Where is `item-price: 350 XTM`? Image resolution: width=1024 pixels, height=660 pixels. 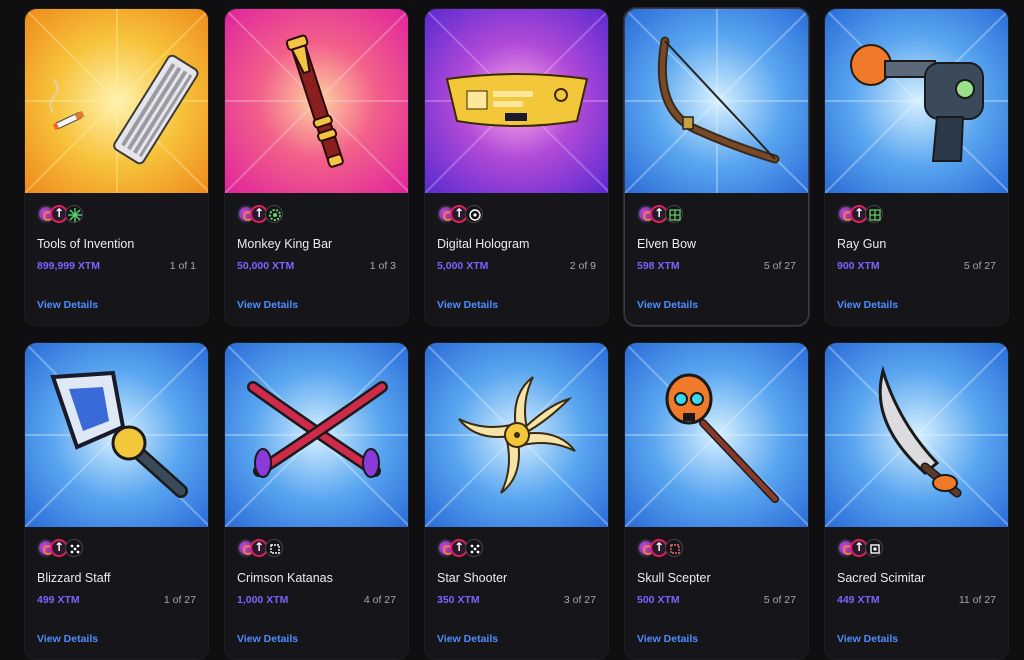
item-price: 350 XTM is located at coordinates (458, 600).